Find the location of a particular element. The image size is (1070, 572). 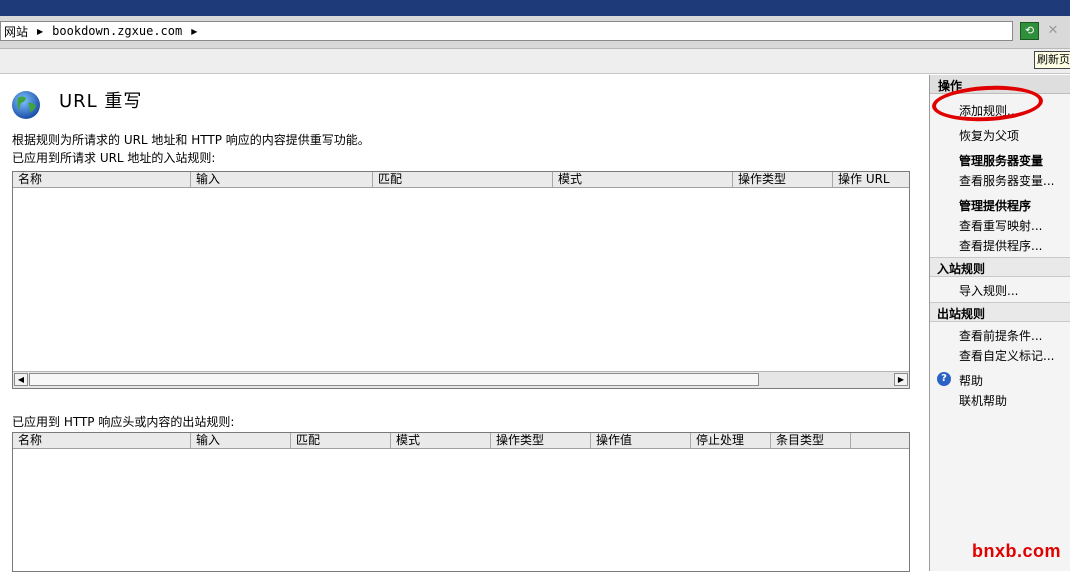

scrollbar-thumb is located at coordinates (394, 379).